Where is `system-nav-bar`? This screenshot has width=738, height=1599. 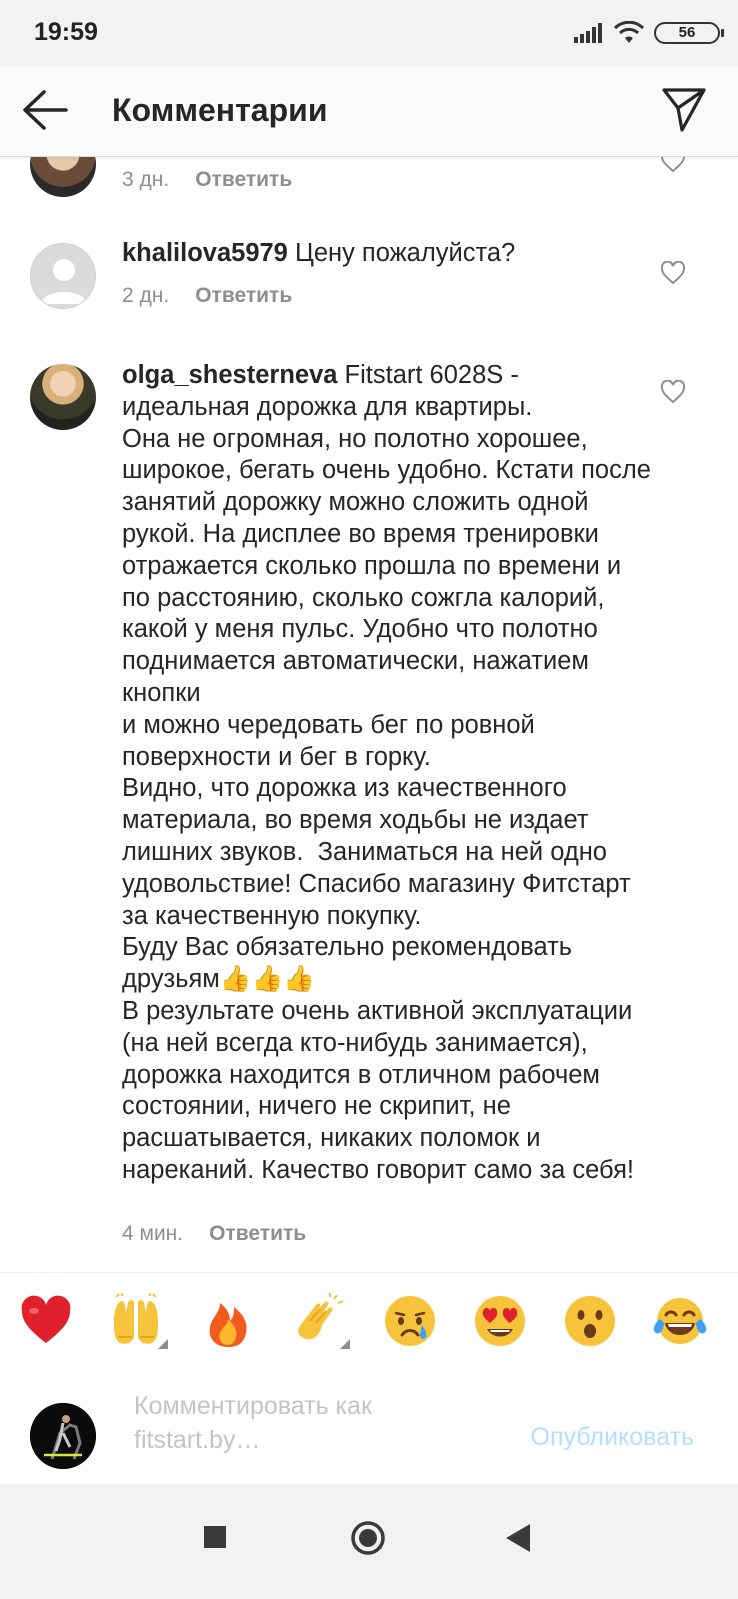
system-nav-bar is located at coordinates (369, 1541).